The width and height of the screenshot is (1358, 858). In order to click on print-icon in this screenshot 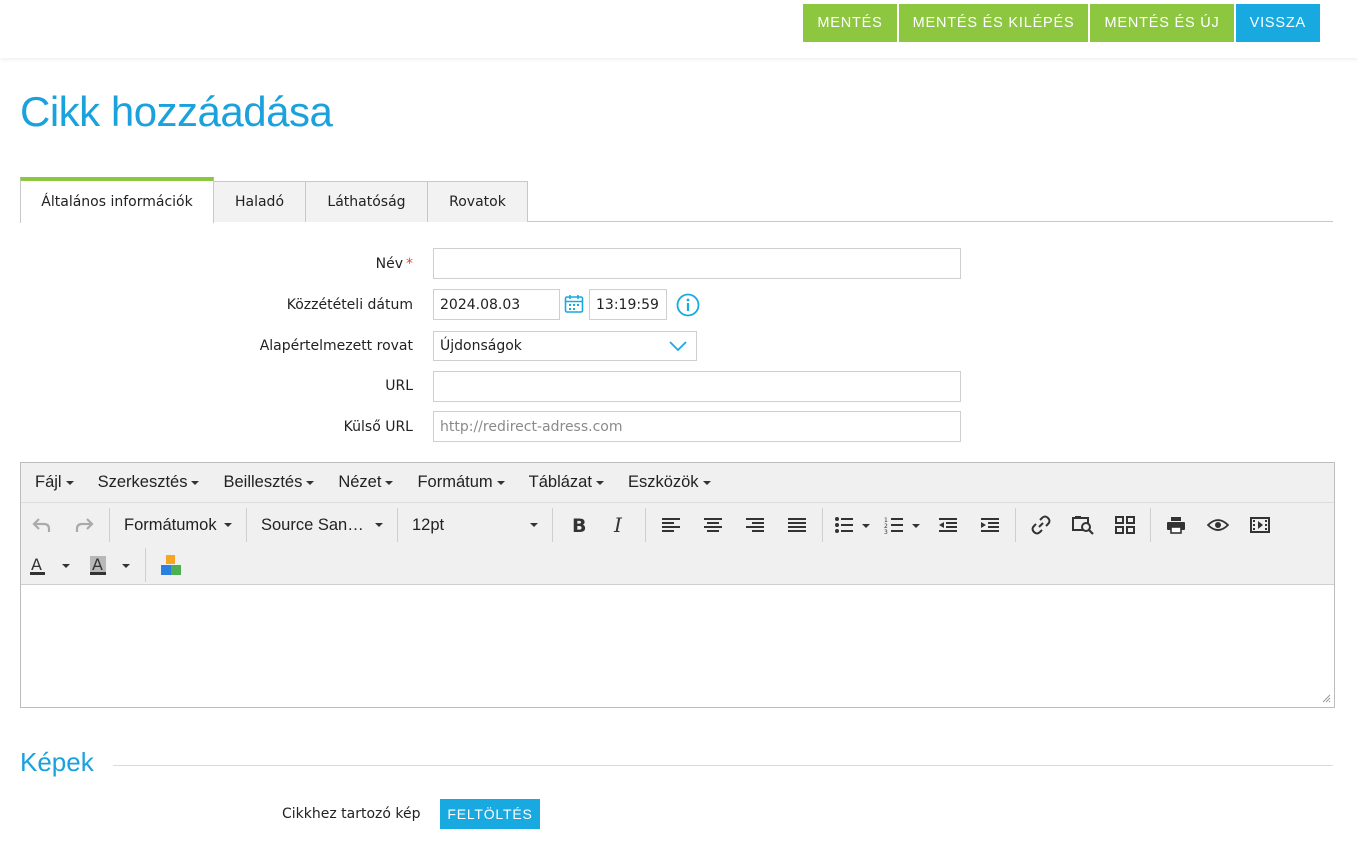, I will do `click(1176, 525)`.